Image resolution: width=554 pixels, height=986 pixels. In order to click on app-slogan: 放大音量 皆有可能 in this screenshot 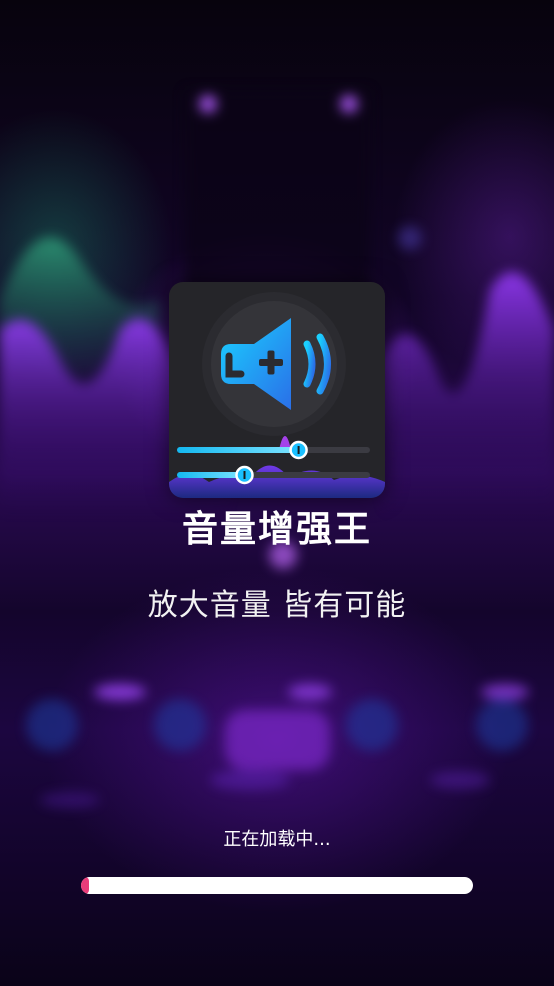, I will do `click(277, 605)`.